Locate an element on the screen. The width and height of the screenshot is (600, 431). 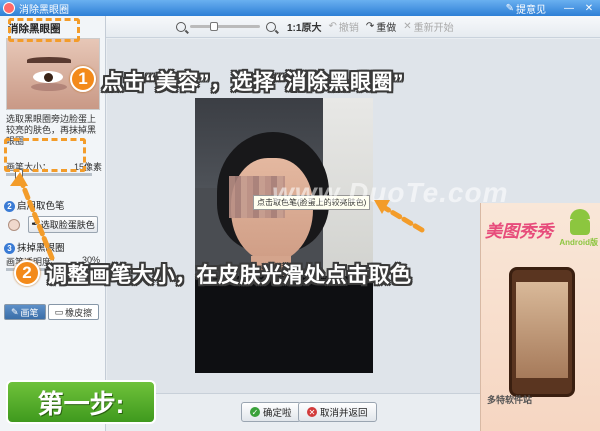
toolbar: 1:1原大 ↶ 撤销 ↷ 重做 ✕ 重新开始 is located at coordinates (353, 27).